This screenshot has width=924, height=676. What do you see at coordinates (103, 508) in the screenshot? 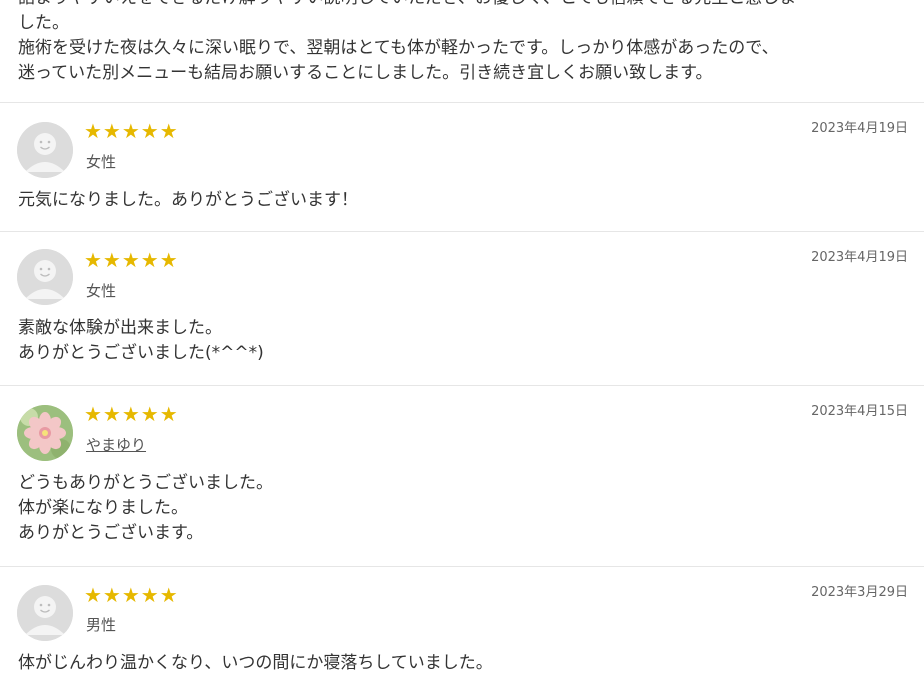
I see `review-text-line: 体が楽になりました。` at bounding box center [103, 508].